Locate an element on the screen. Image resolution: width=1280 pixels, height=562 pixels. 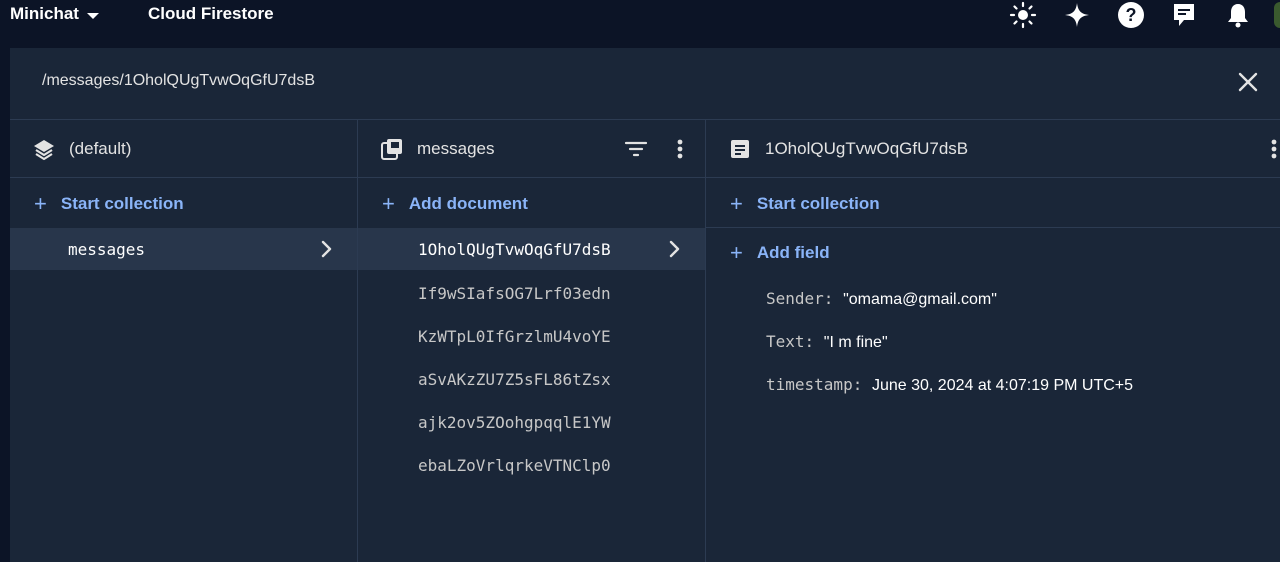
top-bar: Minichat Cloud Firestore ? is located at coordinates (640, 16).